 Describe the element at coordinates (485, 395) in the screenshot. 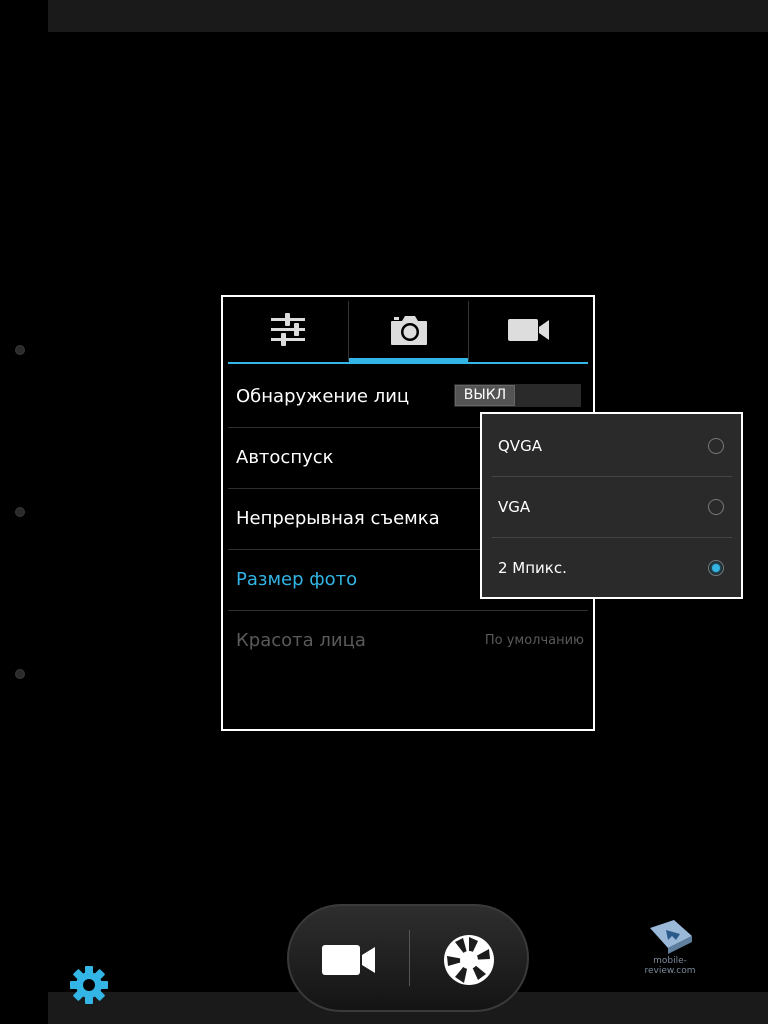

I see `toggle-state-label: ВЫКЛ` at that location.